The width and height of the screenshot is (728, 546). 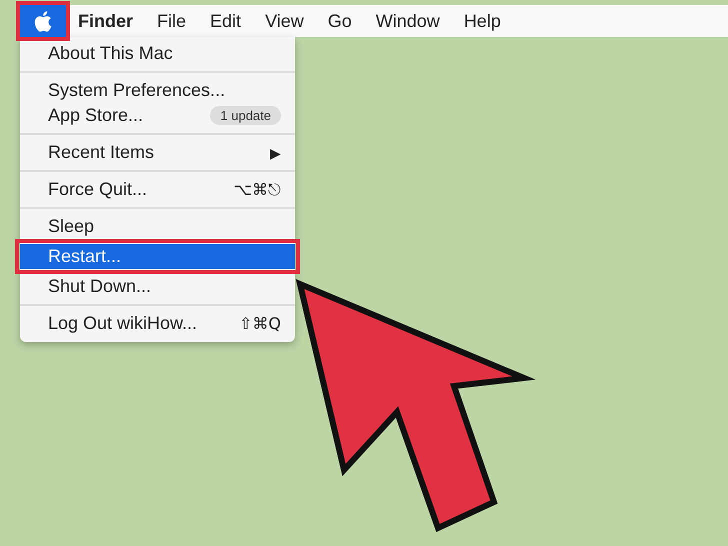 I want to click on menu-bar-item: Edit, so click(x=226, y=21).